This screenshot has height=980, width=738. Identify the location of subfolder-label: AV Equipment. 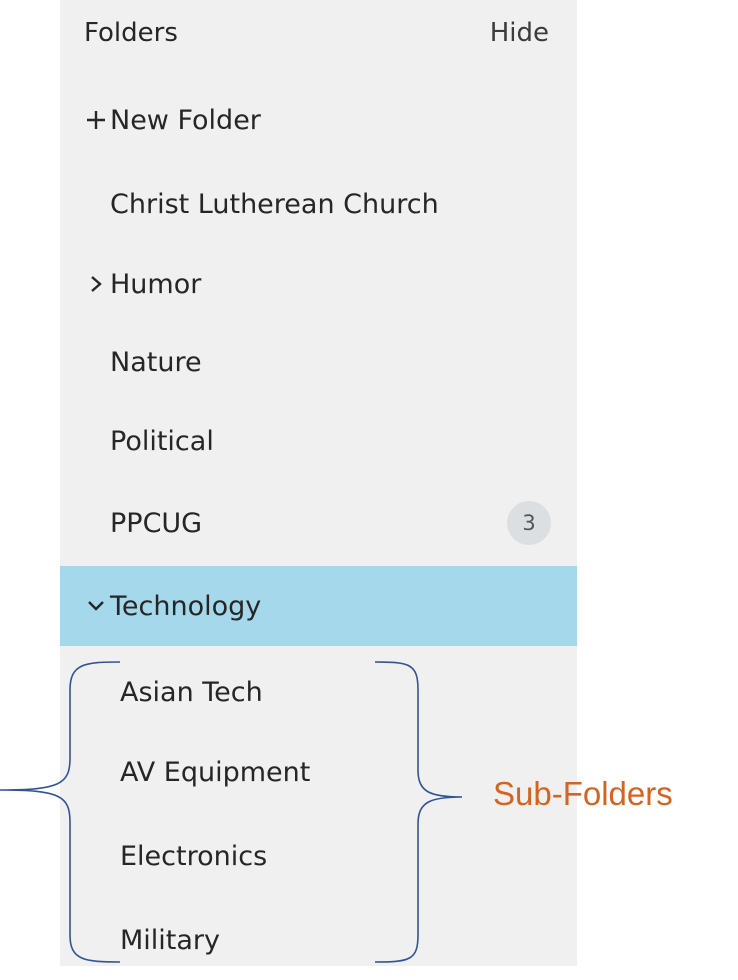
(215, 772).